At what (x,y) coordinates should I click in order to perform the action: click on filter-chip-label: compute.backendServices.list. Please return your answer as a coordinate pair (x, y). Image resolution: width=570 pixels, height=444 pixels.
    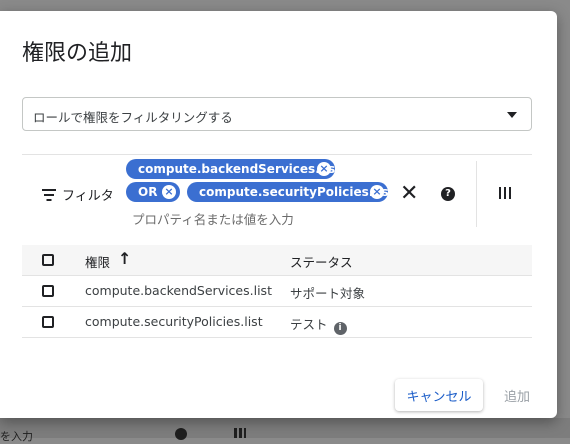
    Looking at the image, I should click on (239, 169).